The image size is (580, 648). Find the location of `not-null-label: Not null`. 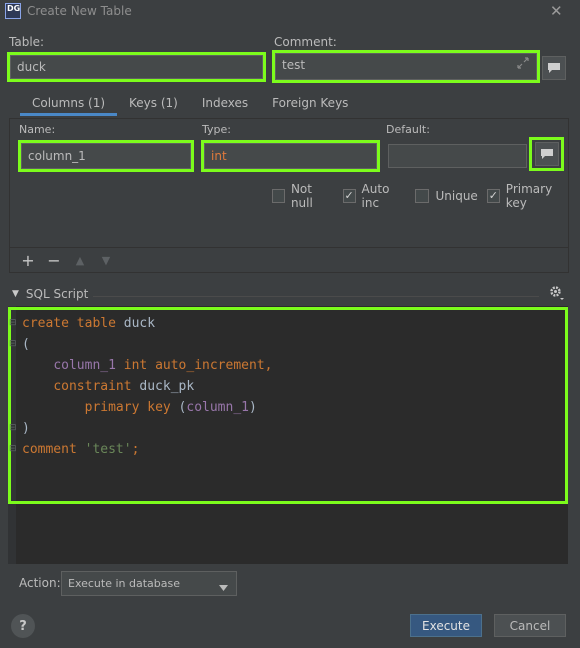

not-null-label: Not null is located at coordinates (301, 196).